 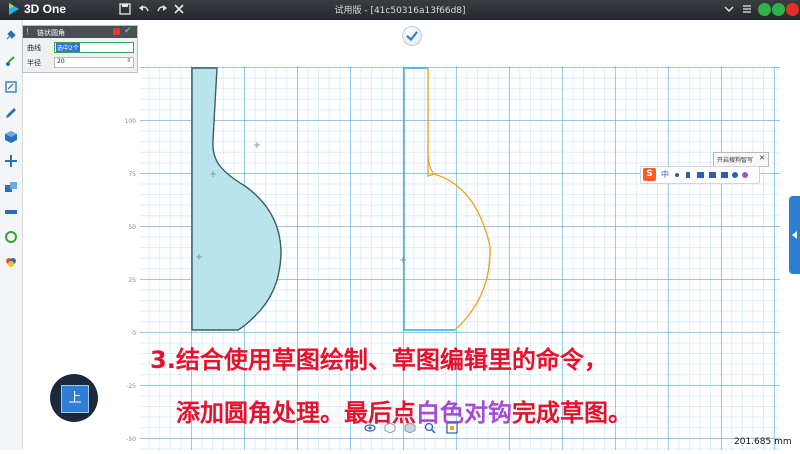 I want to click on sketch-icon, so click(x=11, y=87).